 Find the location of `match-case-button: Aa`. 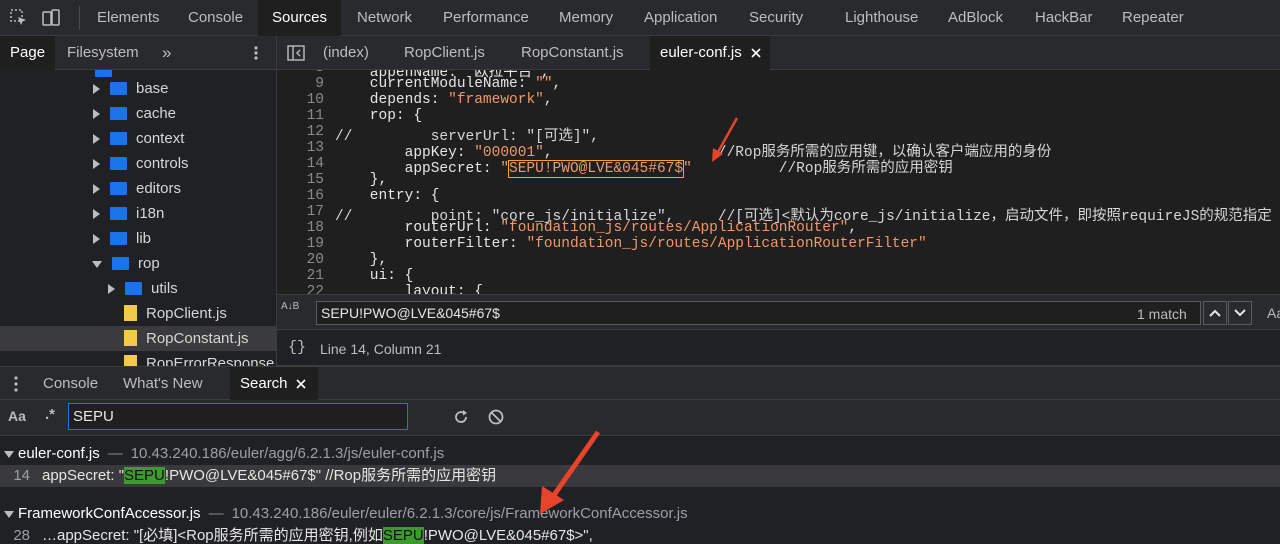

match-case-button: Aa is located at coordinates (17, 416).